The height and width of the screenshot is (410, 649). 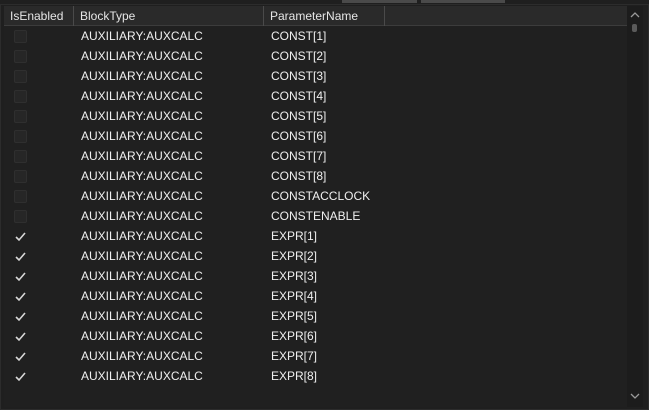 I want to click on parametername-cell: CONSTENABLE, so click(x=315, y=216).